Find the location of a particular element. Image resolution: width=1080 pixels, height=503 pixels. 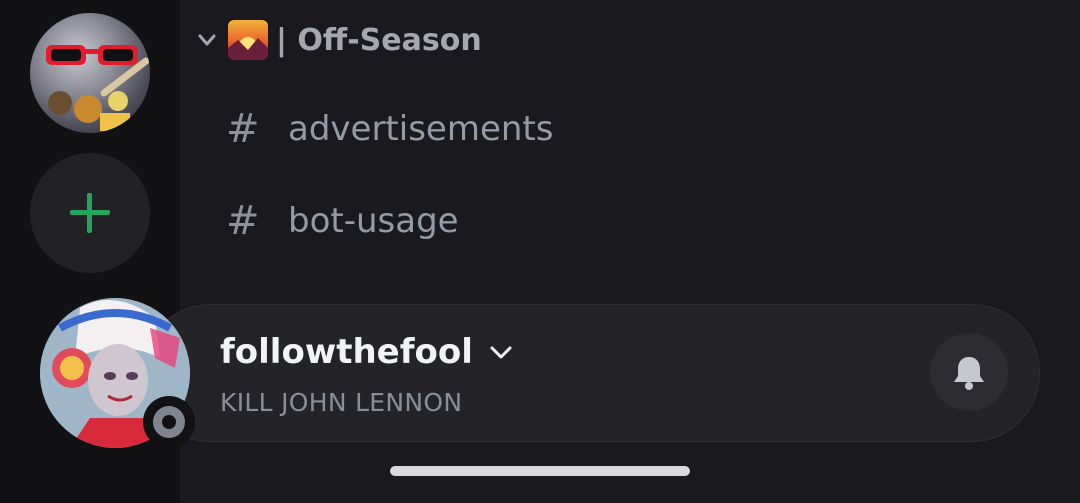

offline-status-icon is located at coordinates (169, 422).